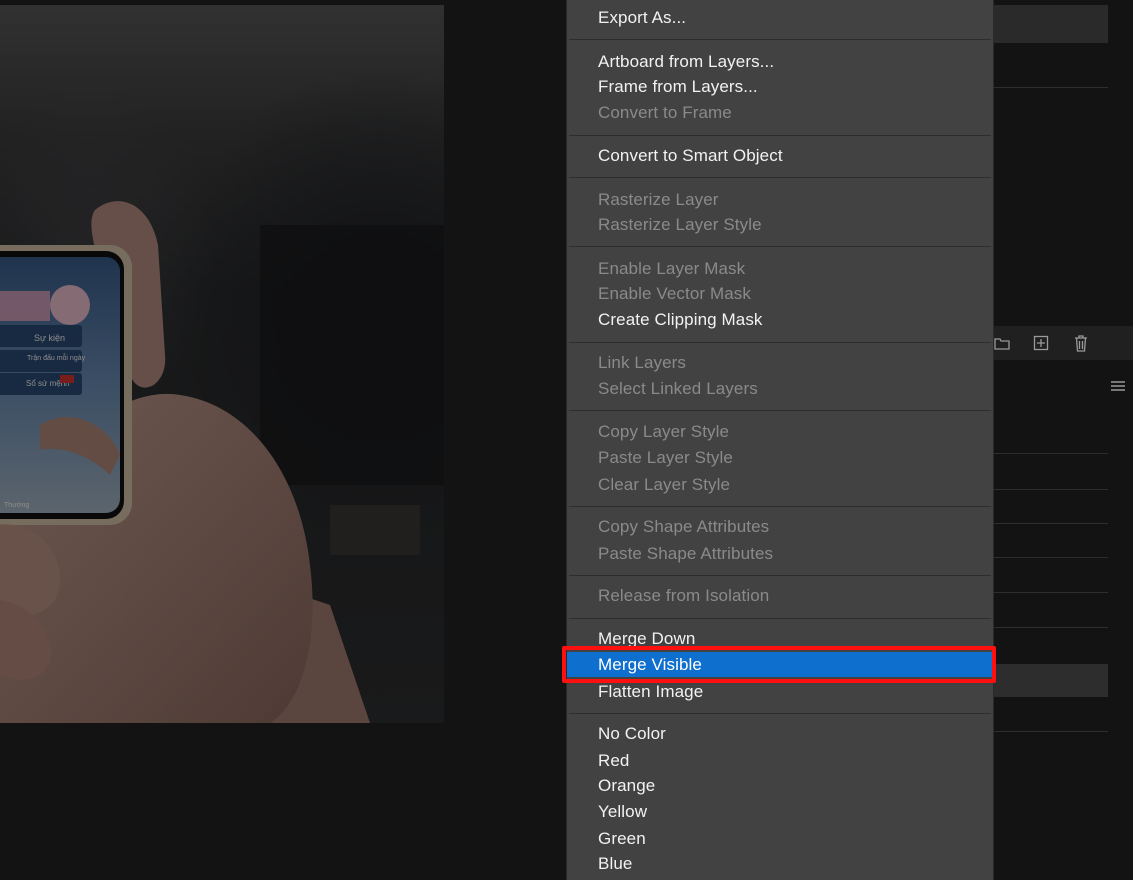  I want to click on menu-item-select-linked-layers: Select Linked Layers, so click(678, 388).